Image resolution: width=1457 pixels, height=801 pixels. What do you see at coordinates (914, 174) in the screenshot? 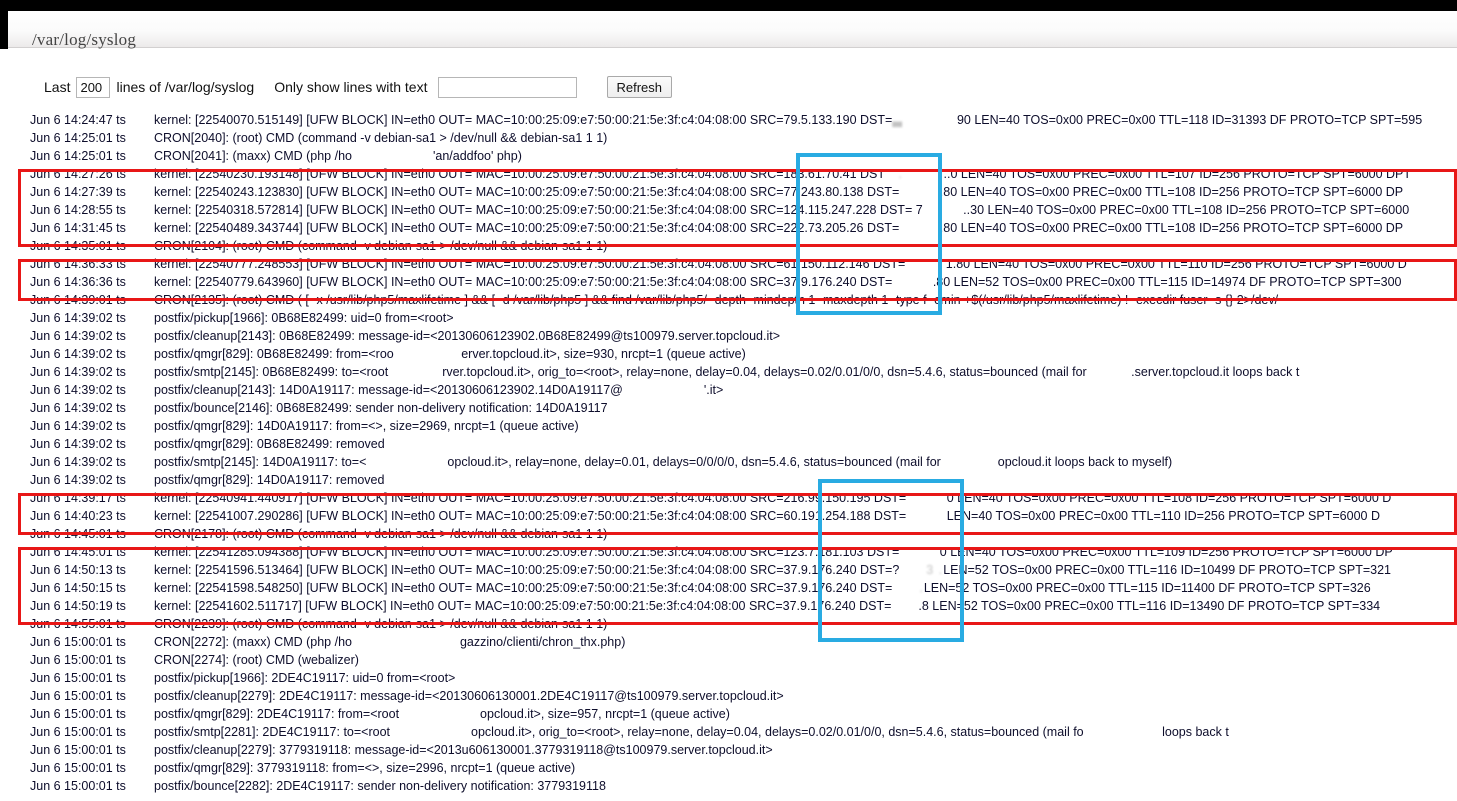
I see `redacted-text: .` at bounding box center [914, 174].